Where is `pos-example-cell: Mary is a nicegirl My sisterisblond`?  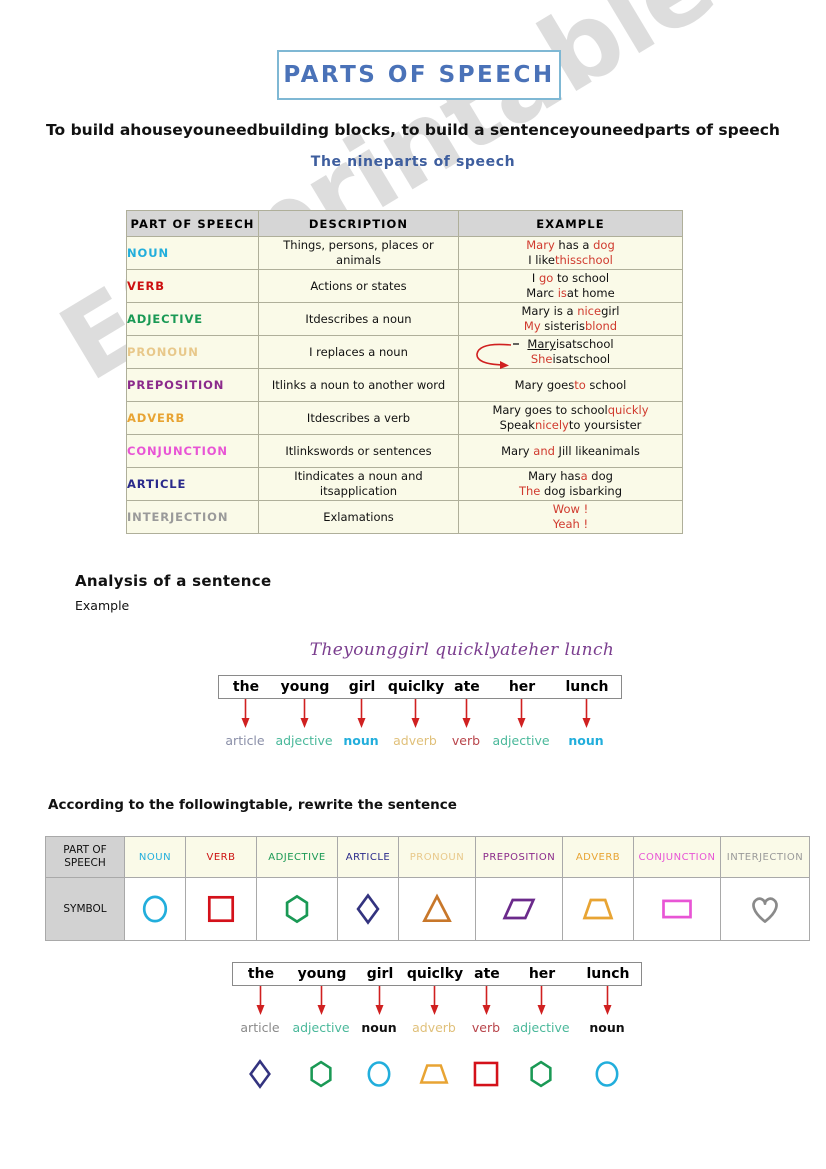
pos-example-cell: Mary is a nicegirl My sisterisblond is located at coordinates (570, 319).